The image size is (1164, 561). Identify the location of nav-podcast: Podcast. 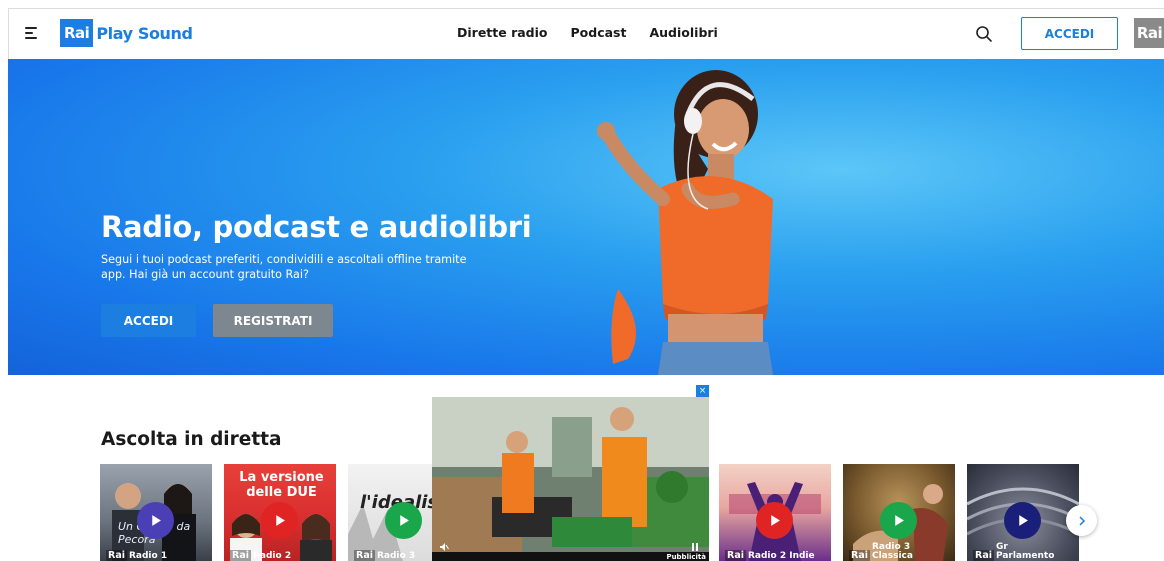
(599, 32).